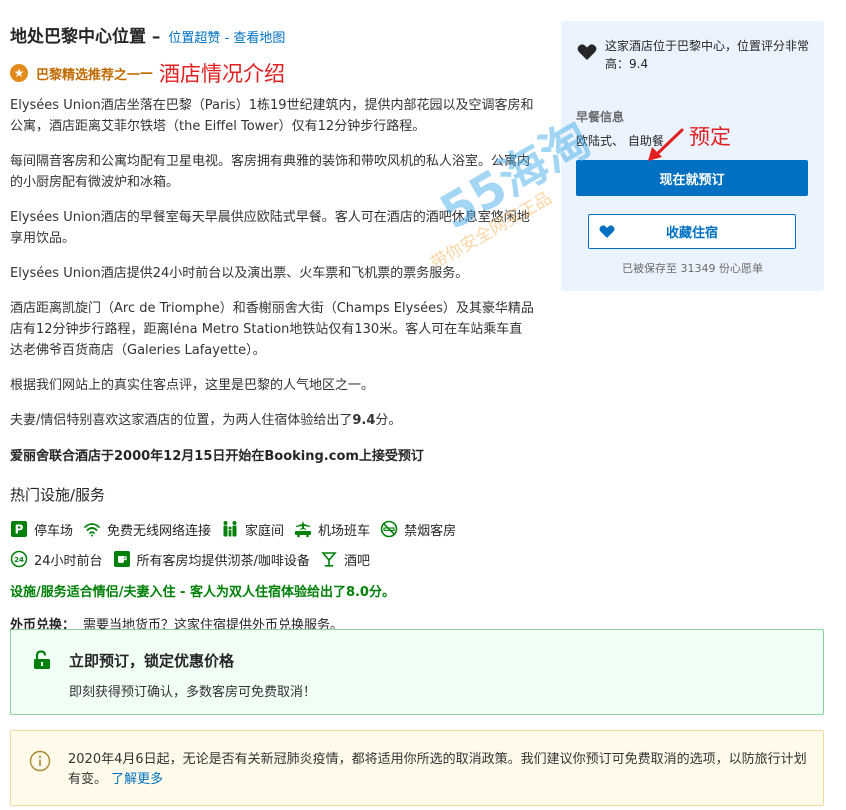 The image size is (846, 810). Describe the element at coordinates (259, 38) in the screenshot. I see `view-map-link: 查看地图` at that location.